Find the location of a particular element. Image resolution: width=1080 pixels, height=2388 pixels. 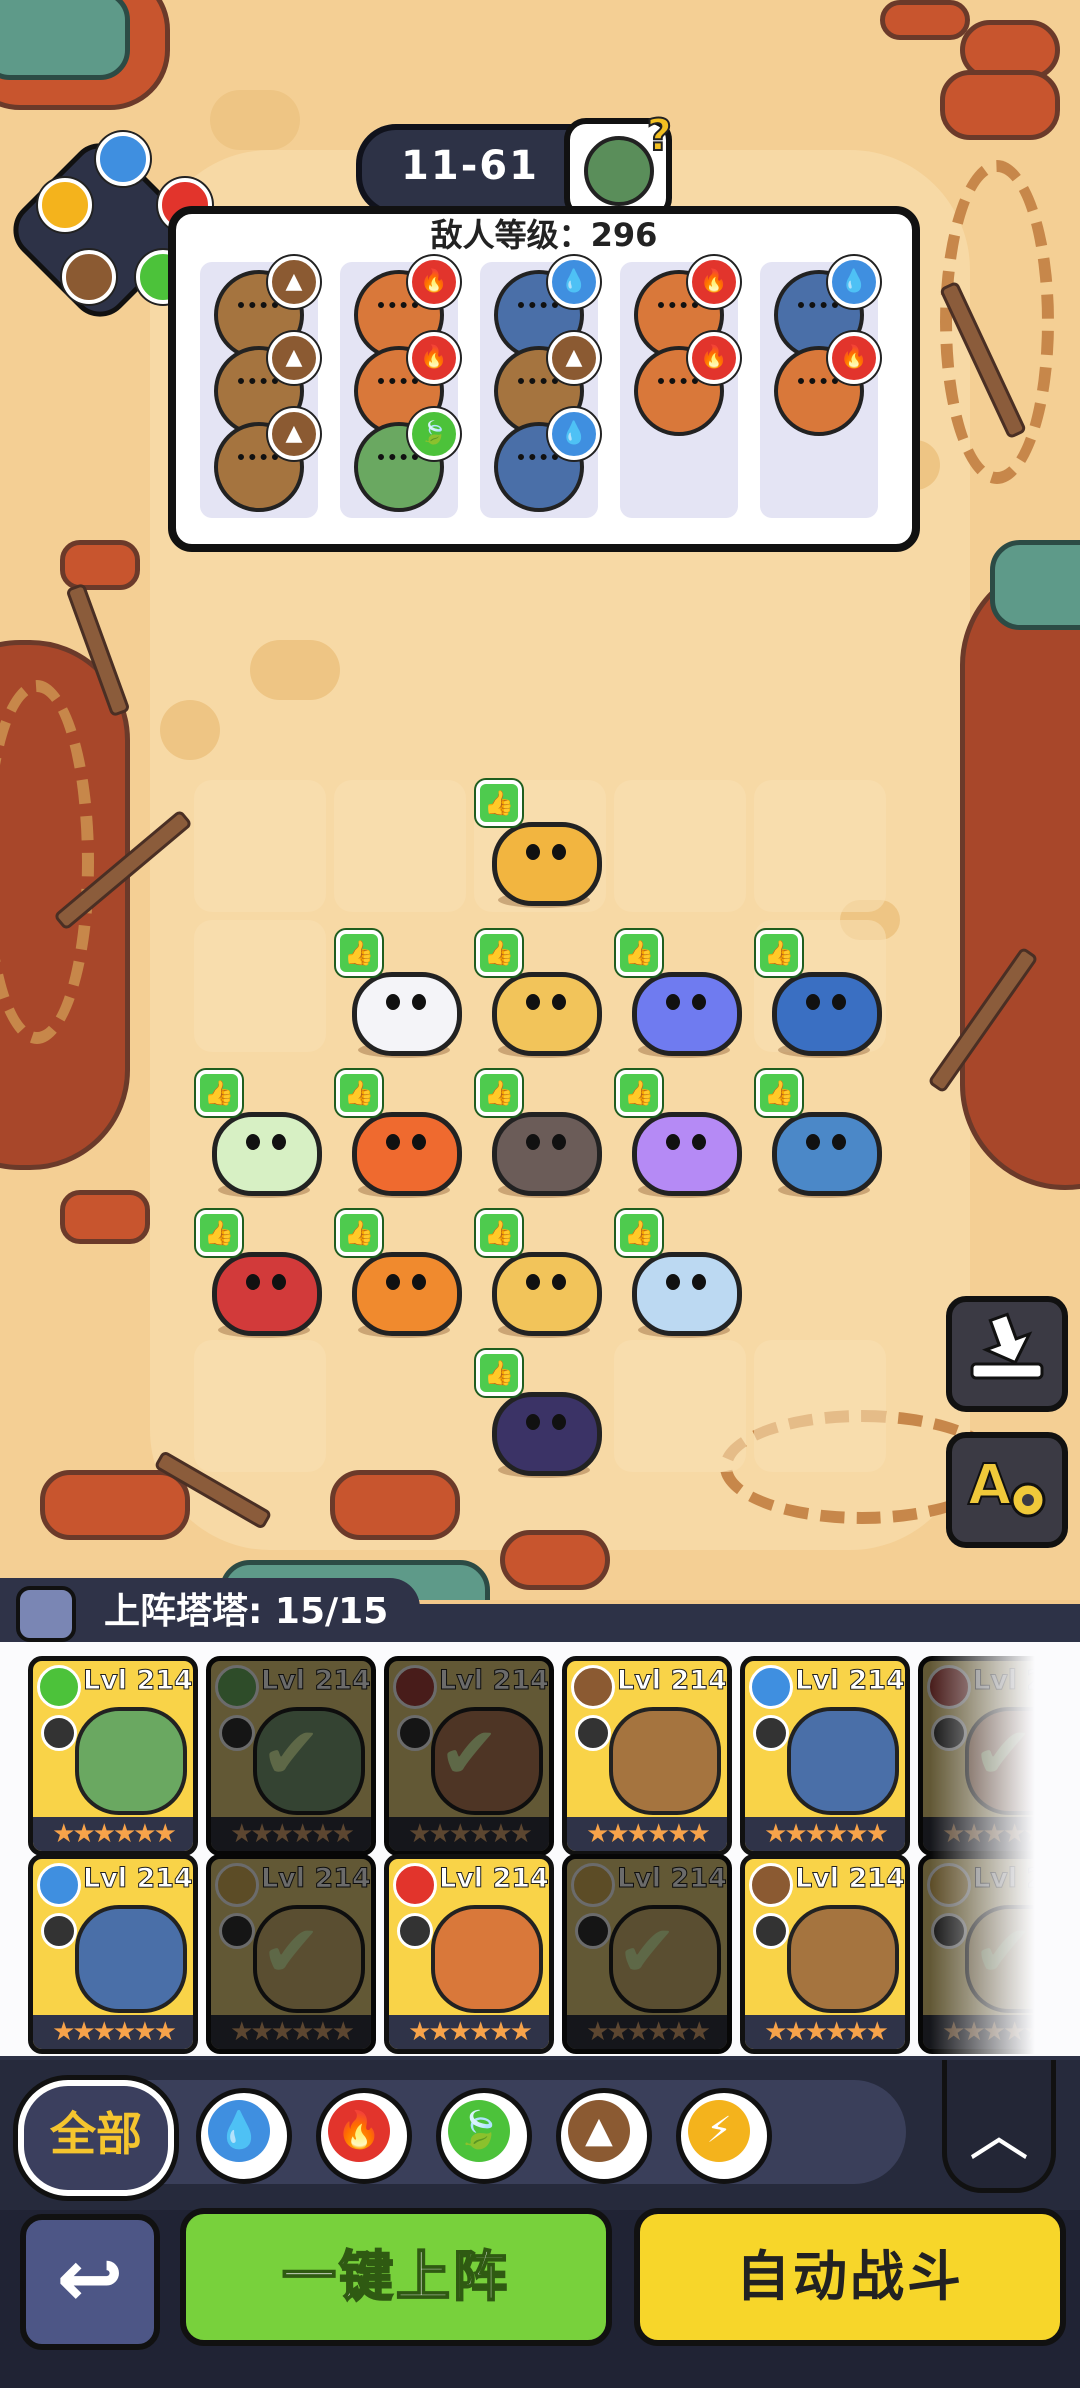

download-icon is located at coordinates (1007, 1346).